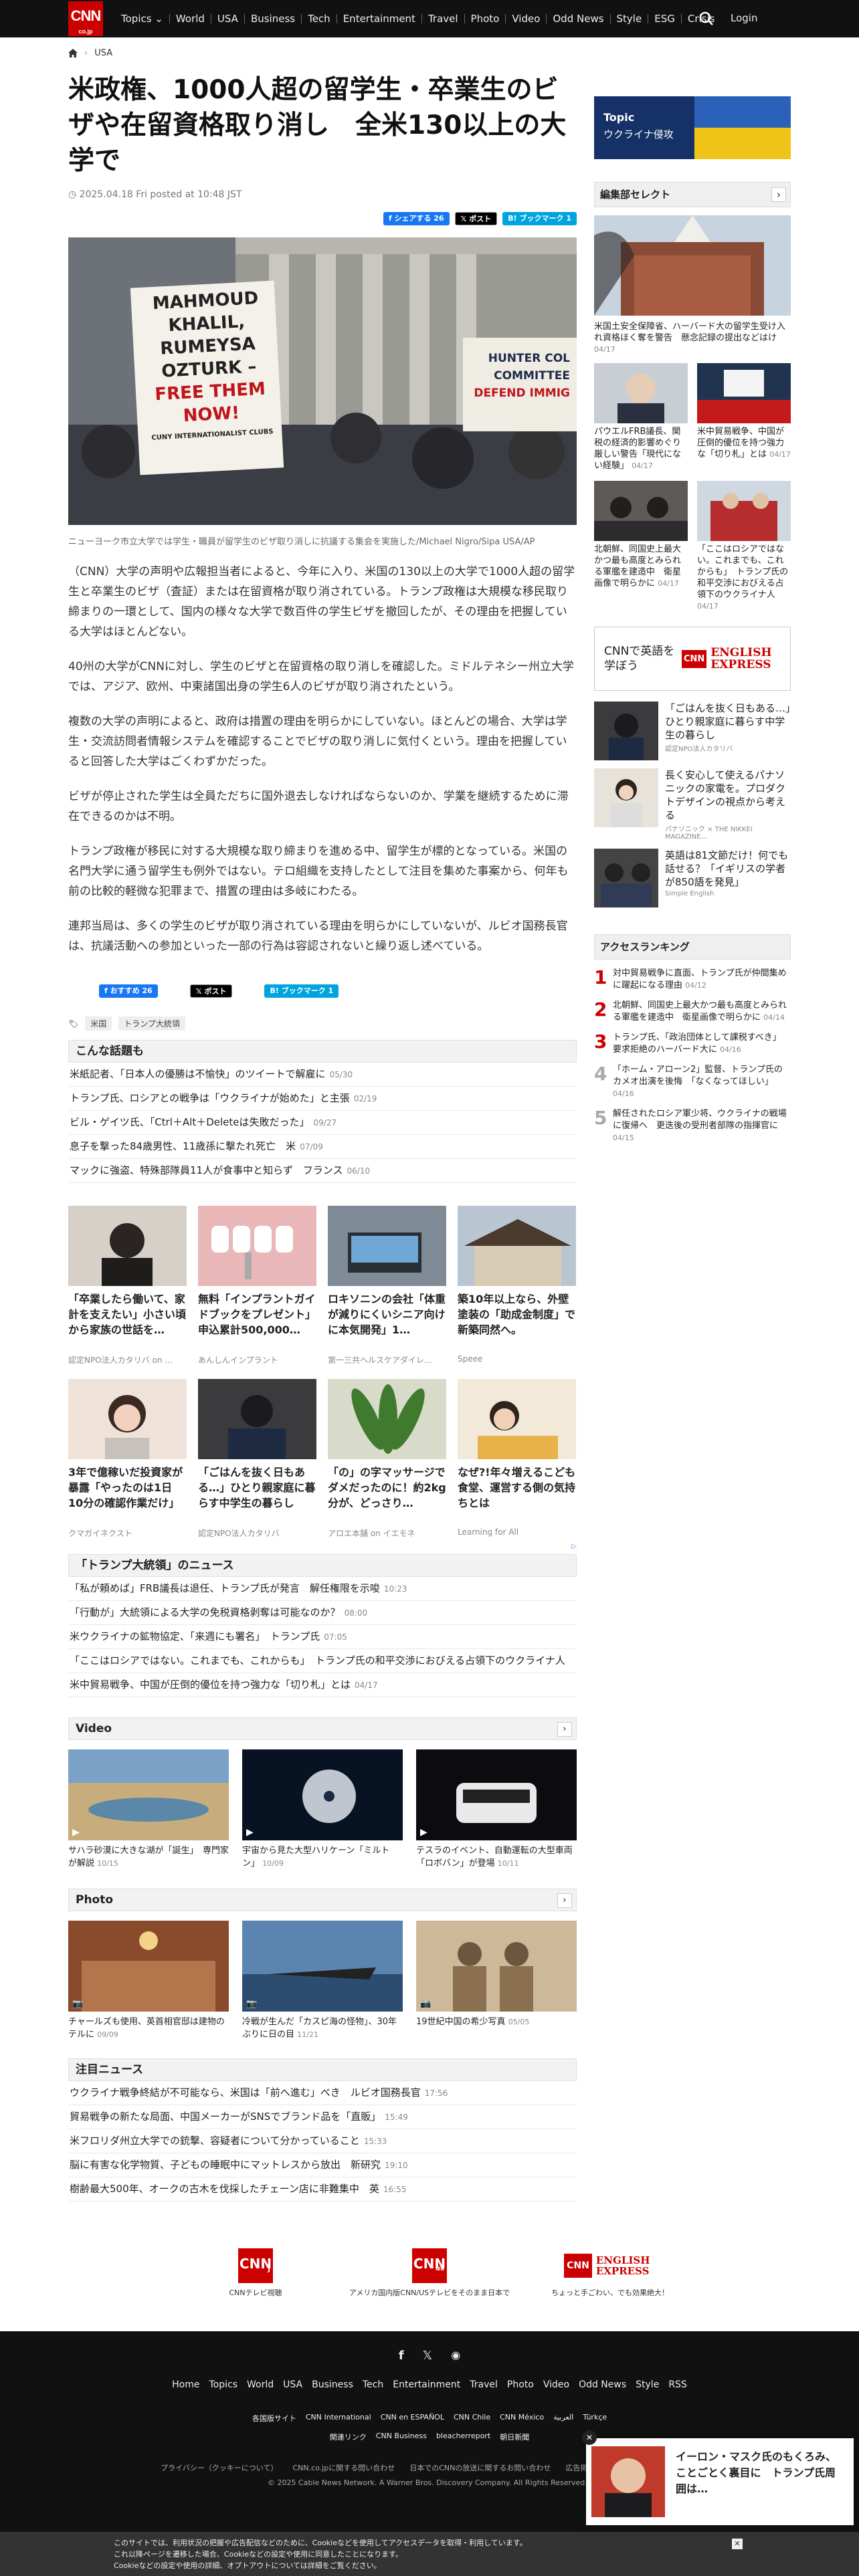  I want to click on edition-link: CNN en ESPAÑOL, so click(412, 2418).